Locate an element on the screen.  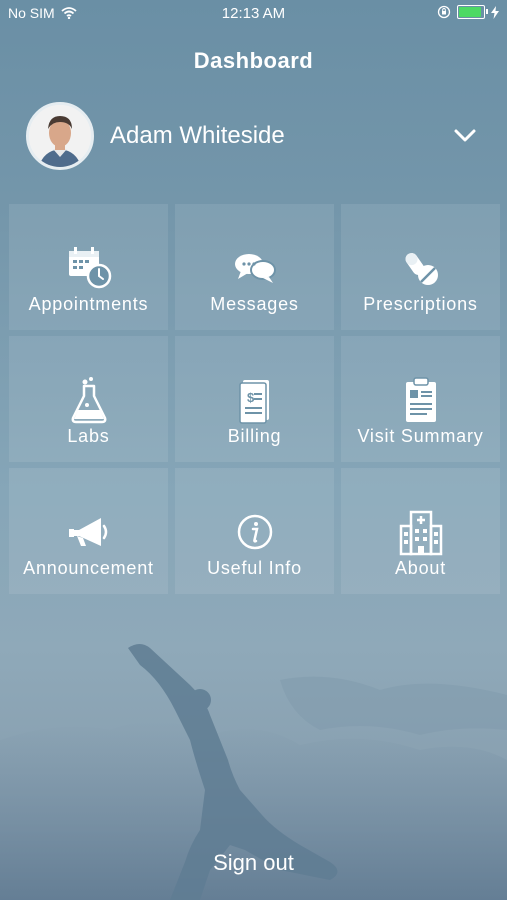
tile-label: Visit Summary is located at coordinates (420, 436).